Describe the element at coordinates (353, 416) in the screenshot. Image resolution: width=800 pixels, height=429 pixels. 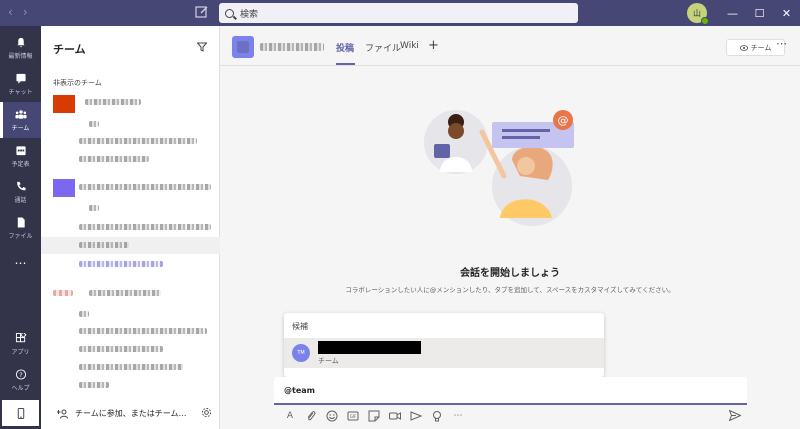
I see `gif-icon: GIF` at that location.